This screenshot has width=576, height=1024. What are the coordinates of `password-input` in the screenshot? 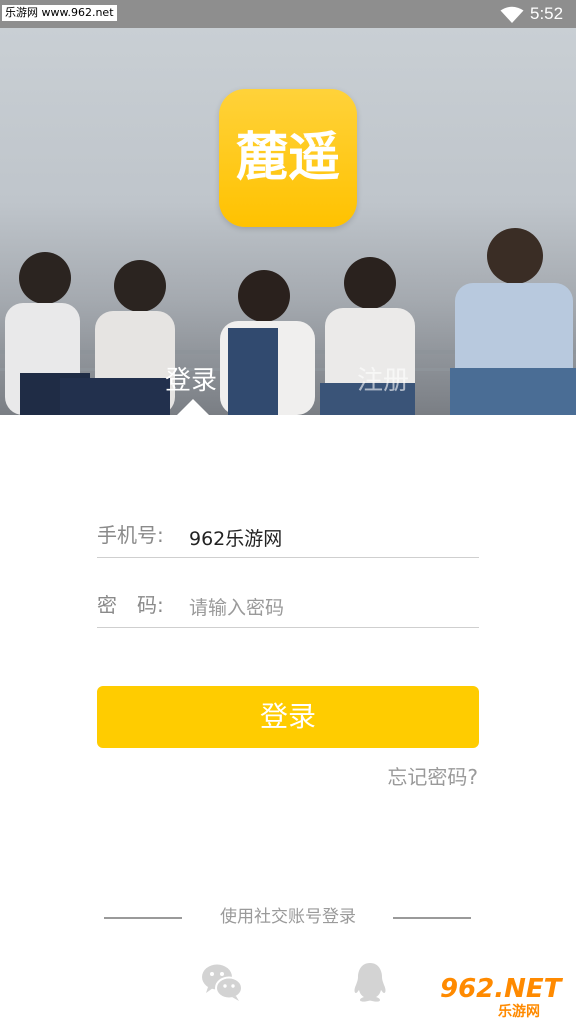 It's located at (329, 608).